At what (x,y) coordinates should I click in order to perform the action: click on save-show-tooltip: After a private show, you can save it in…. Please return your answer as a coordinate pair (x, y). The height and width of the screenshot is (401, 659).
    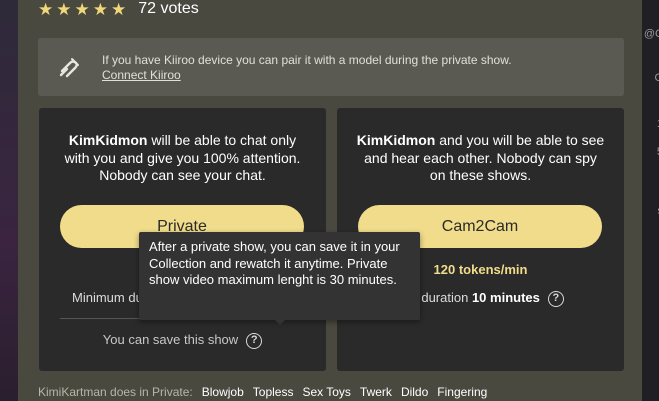
    Looking at the image, I should click on (279, 276).